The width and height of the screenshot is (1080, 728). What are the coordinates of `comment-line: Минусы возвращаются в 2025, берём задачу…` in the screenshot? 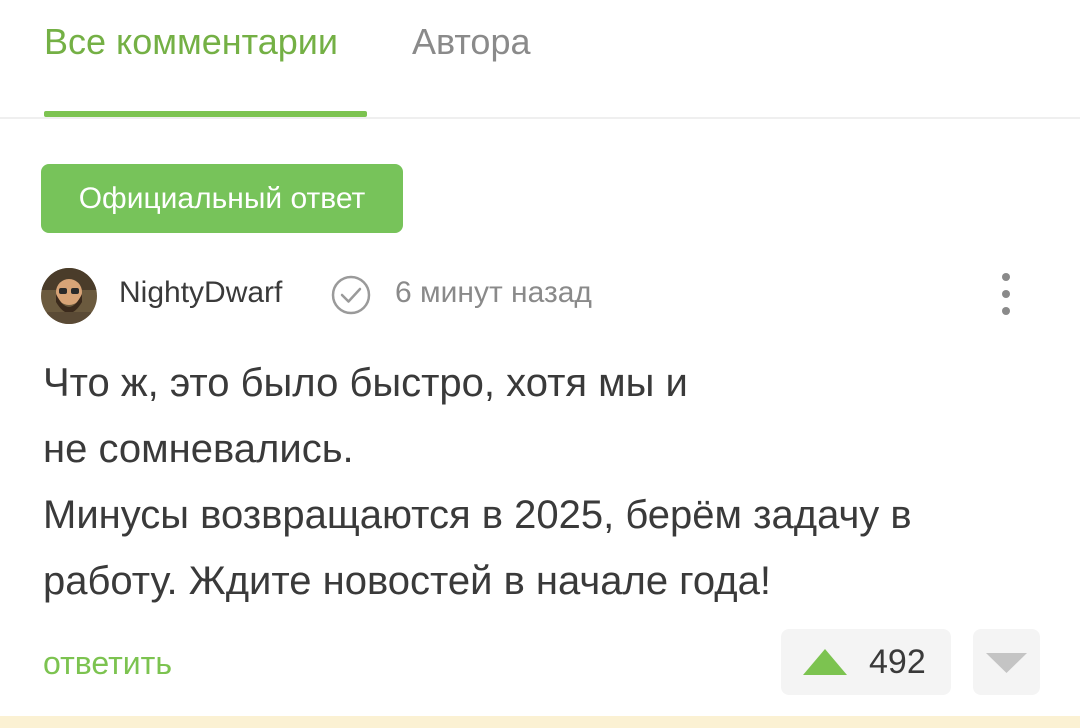 It's located at (477, 515).